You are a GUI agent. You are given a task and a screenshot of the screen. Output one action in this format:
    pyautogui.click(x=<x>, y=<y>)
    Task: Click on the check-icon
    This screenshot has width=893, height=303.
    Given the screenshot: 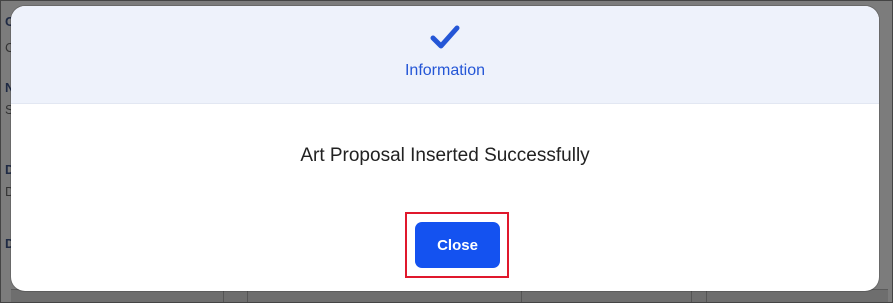 What is the action you would take?
    pyautogui.click(x=445, y=37)
    